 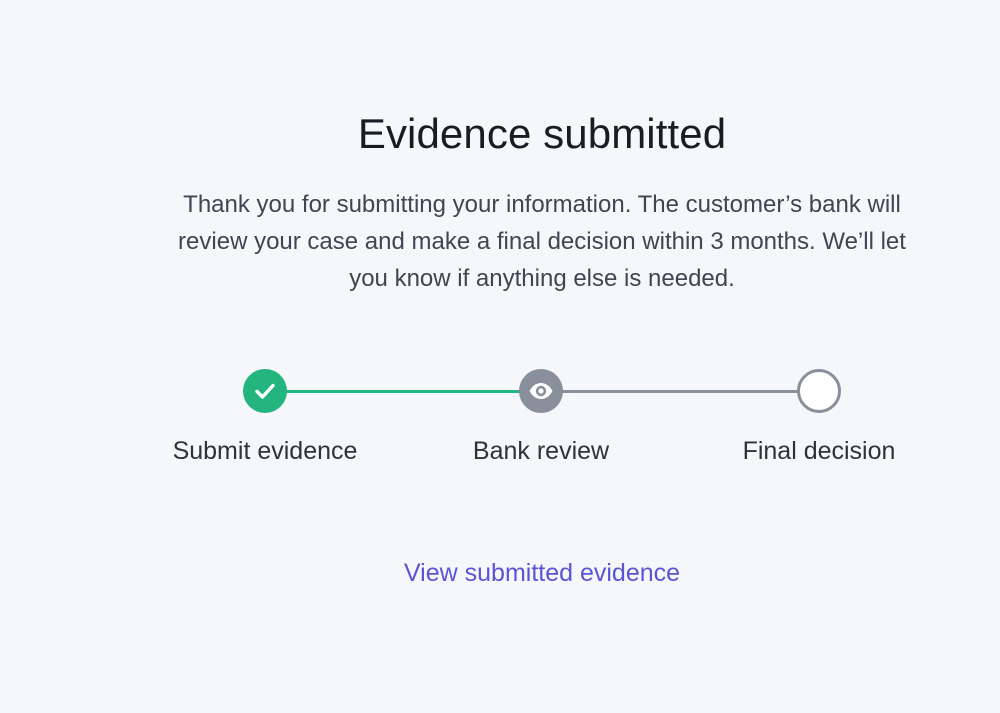 I want to click on stepper-connector-complete, so click(x=403, y=391).